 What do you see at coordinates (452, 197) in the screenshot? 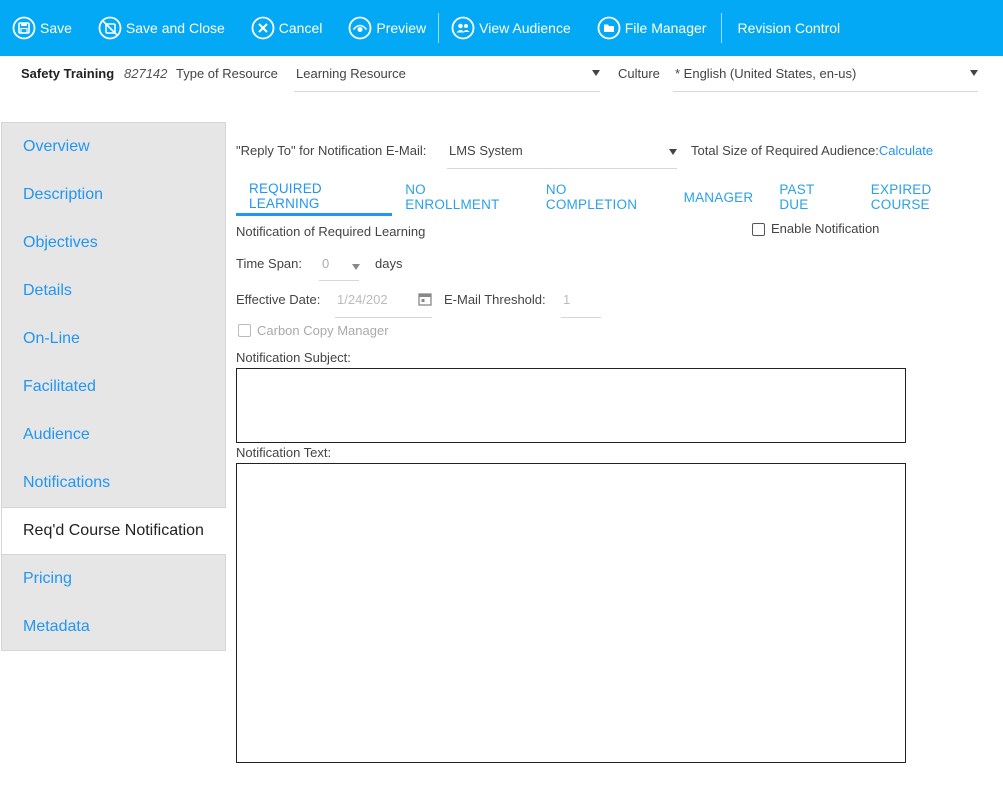
I see `tab-label: No Enrollment` at bounding box center [452, 197].